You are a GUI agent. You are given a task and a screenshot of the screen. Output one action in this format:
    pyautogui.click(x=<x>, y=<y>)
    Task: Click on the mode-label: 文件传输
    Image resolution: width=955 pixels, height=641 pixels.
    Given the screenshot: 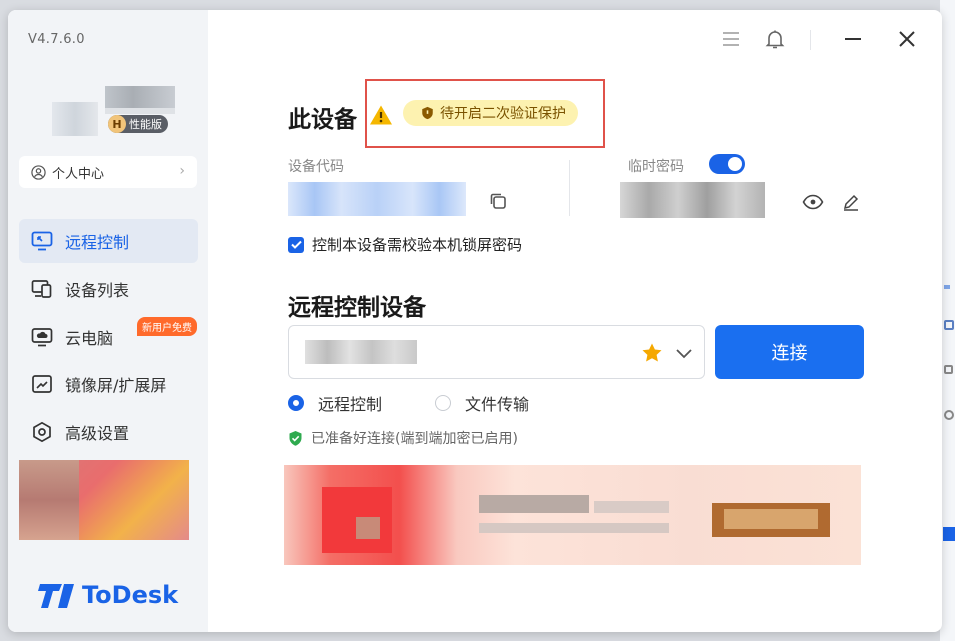 What is the action you would take?
    pyautogui.click(x=497, y=404)
    